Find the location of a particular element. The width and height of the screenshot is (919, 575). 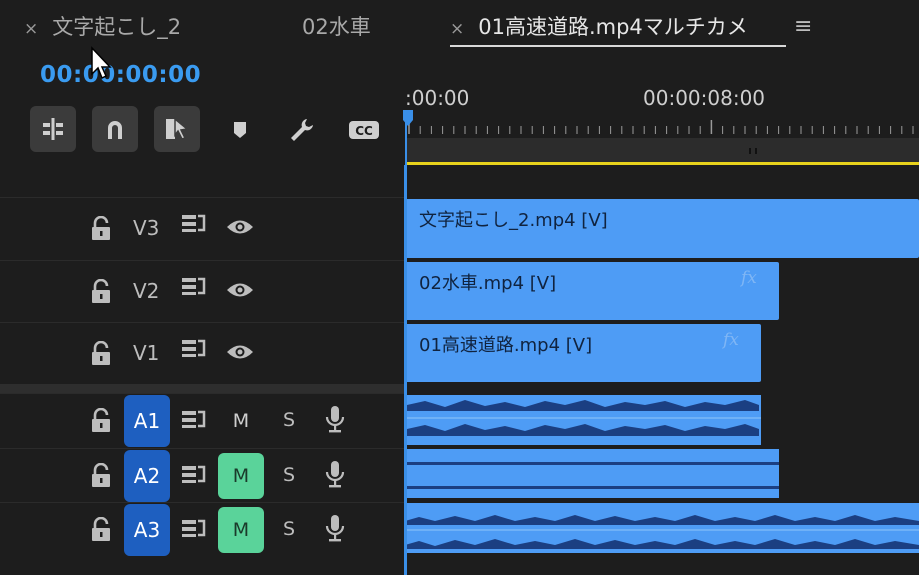

audio-clip-a1 is located at coordinates (583, 420).